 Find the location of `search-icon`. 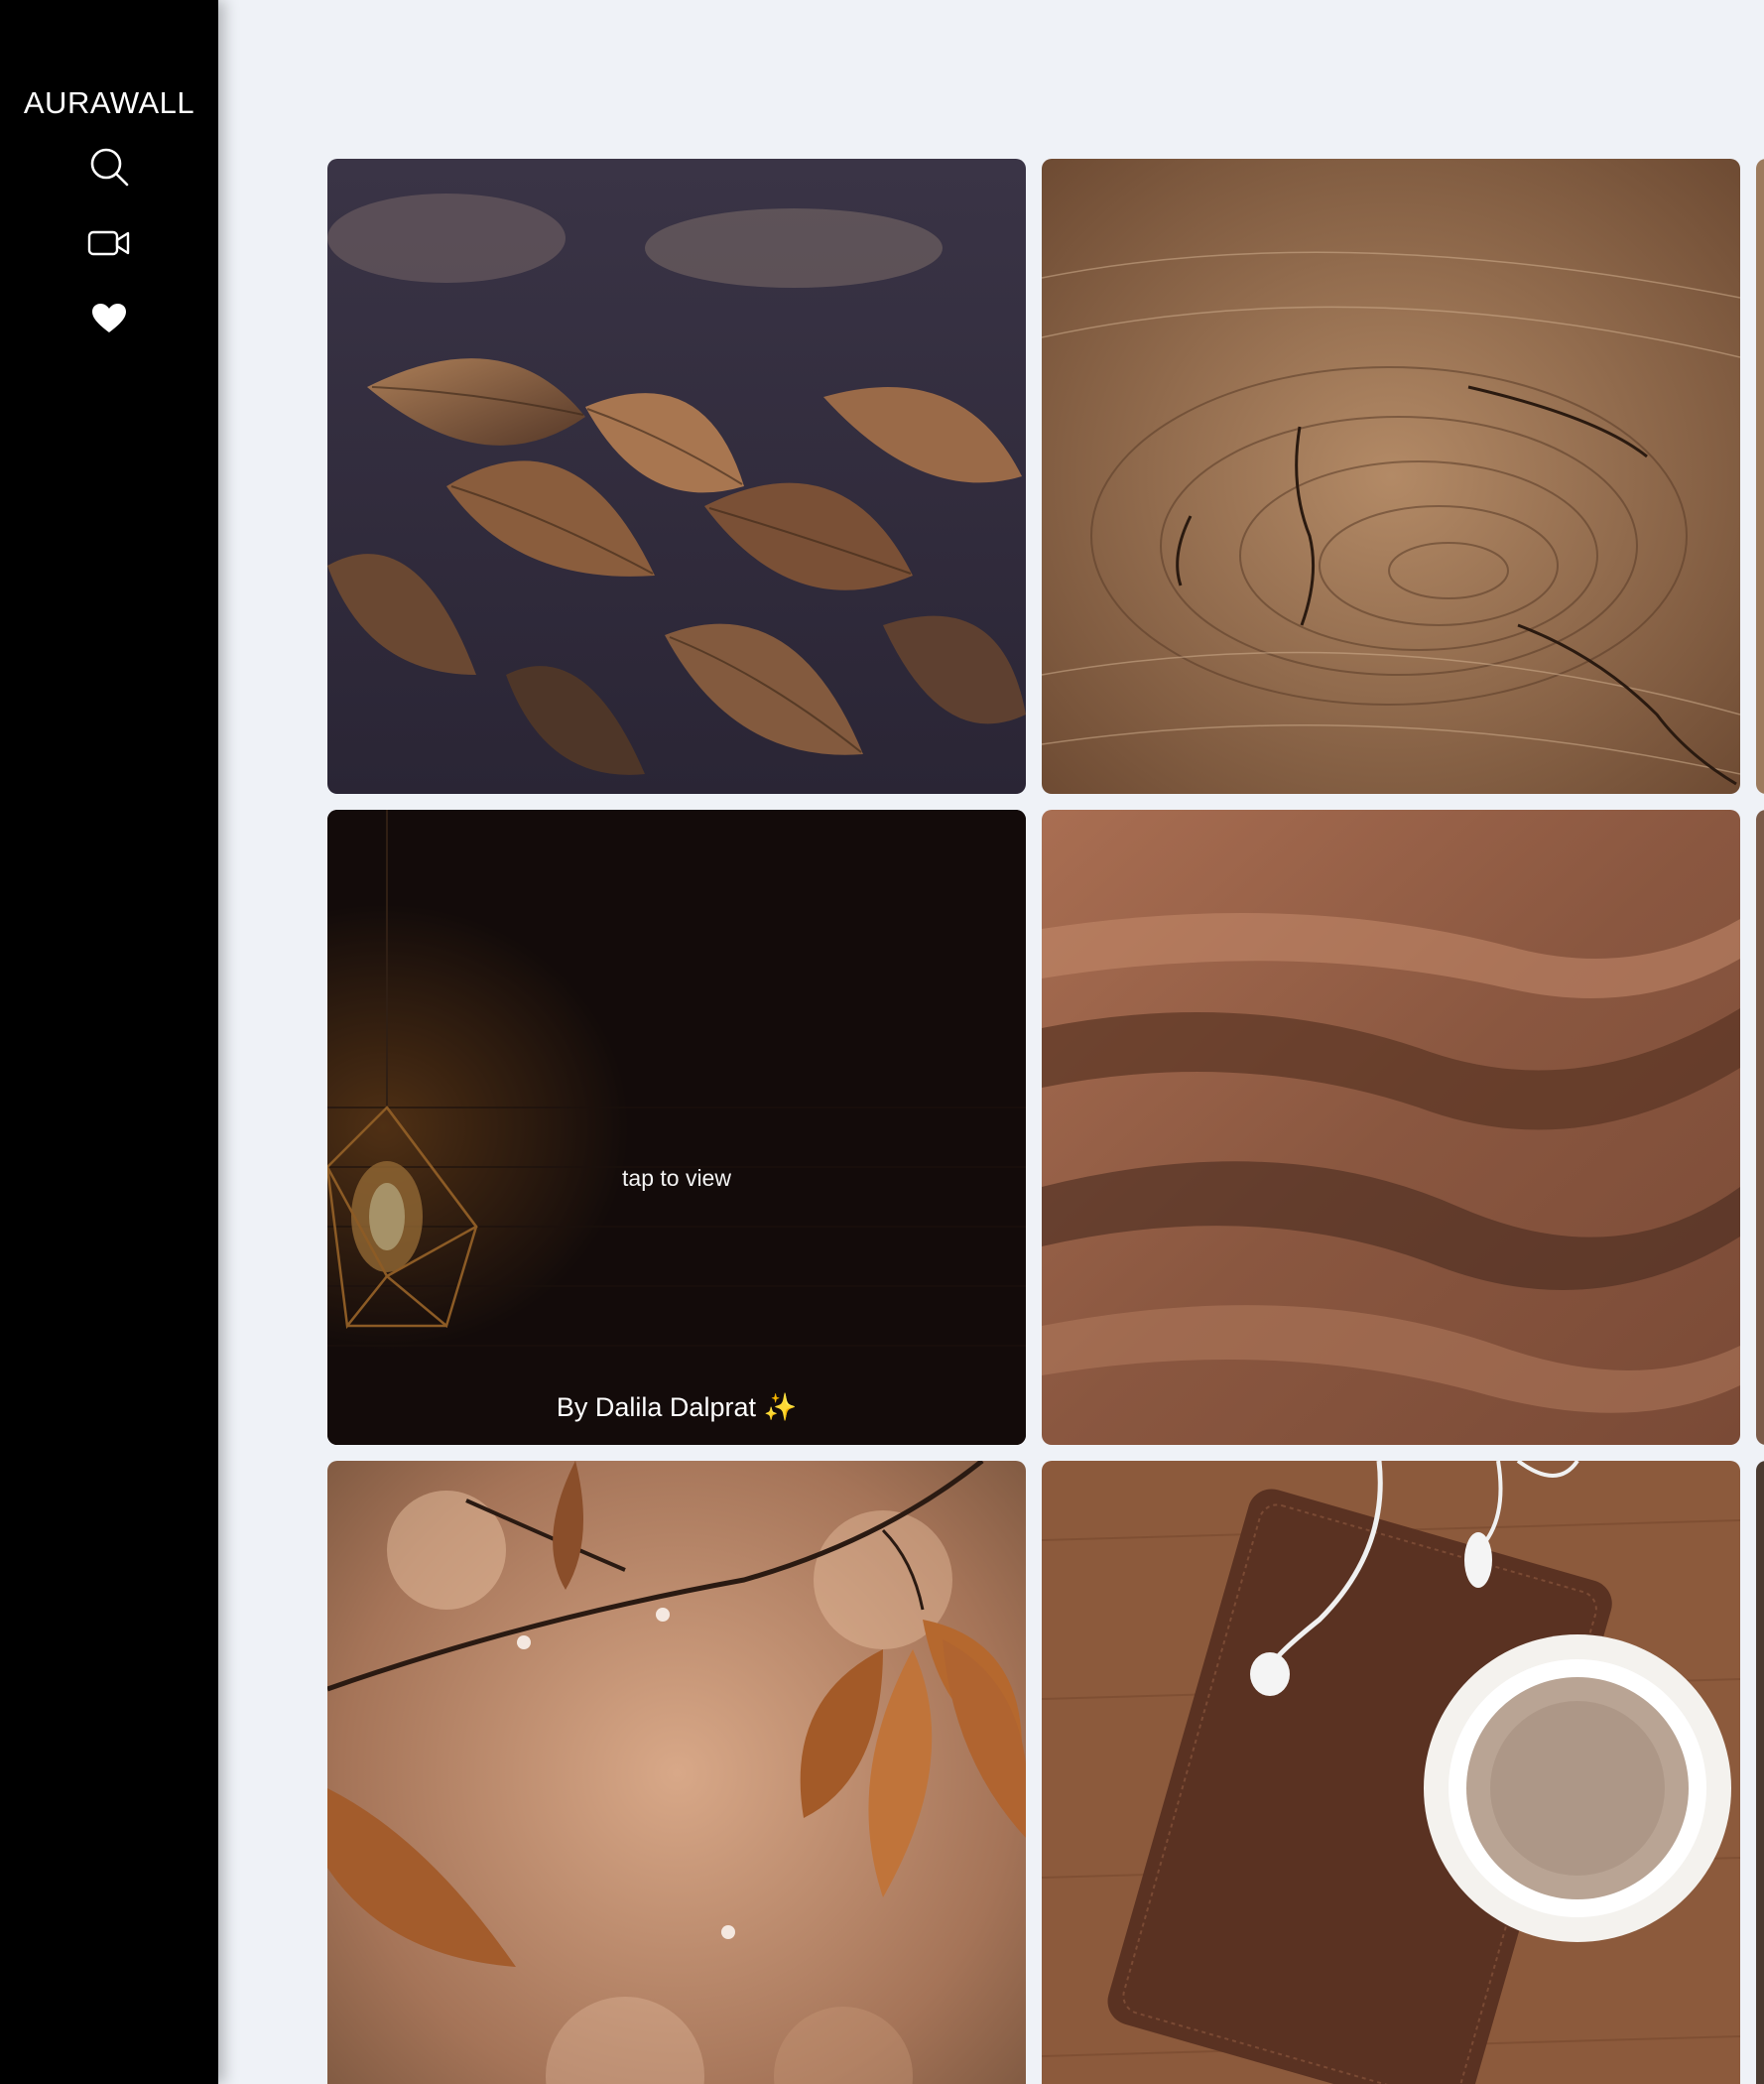

search-icon is located at coordinates (109, 167).